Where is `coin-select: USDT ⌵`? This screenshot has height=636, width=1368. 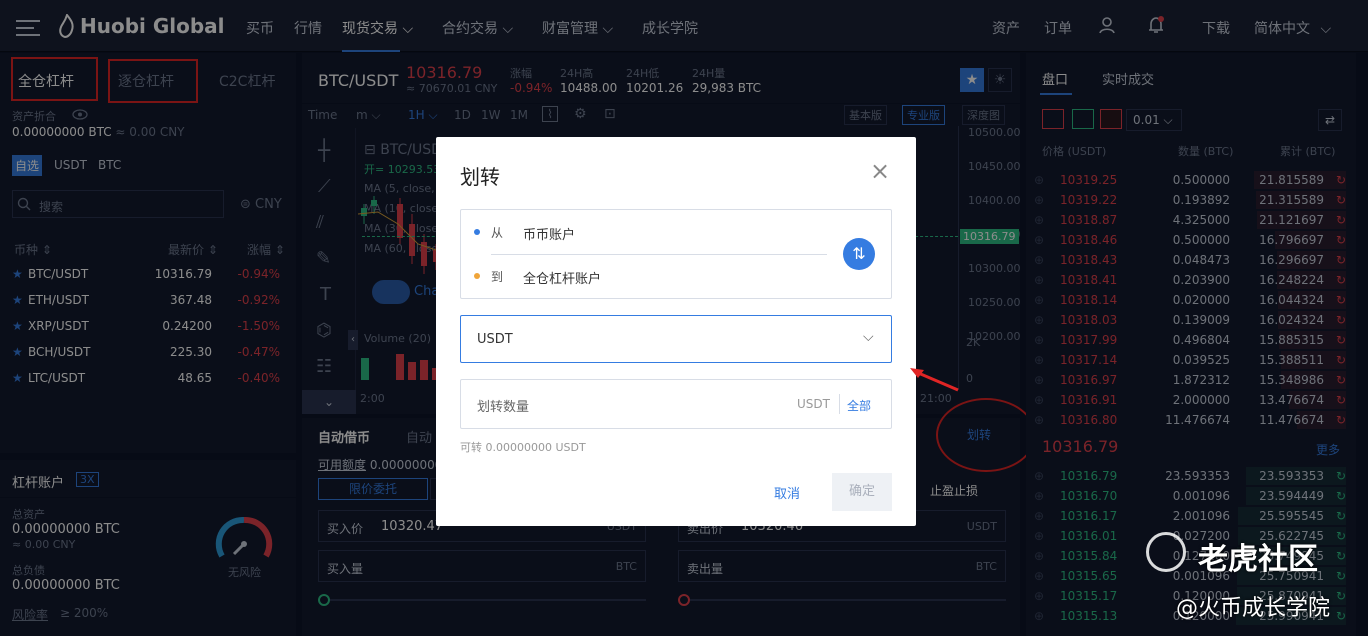 coin-select: USDT ⌵ is located at coordinates (676, 339).